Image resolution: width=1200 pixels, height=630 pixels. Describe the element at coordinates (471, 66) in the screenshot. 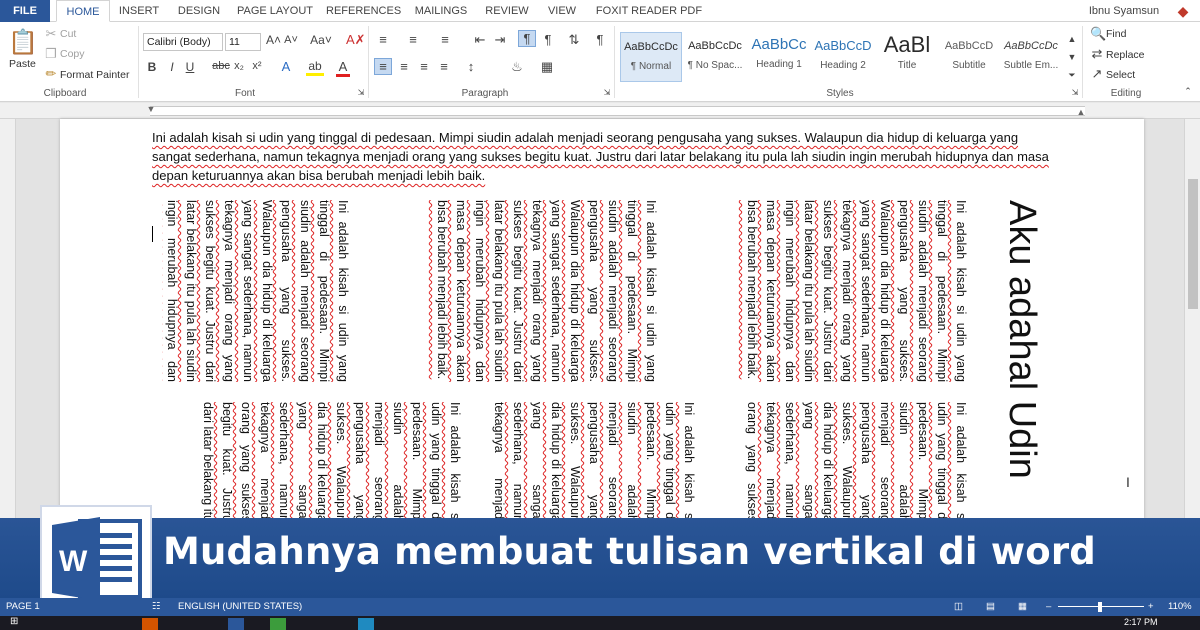

I see `line-spacing-icon: ↕` at that location.